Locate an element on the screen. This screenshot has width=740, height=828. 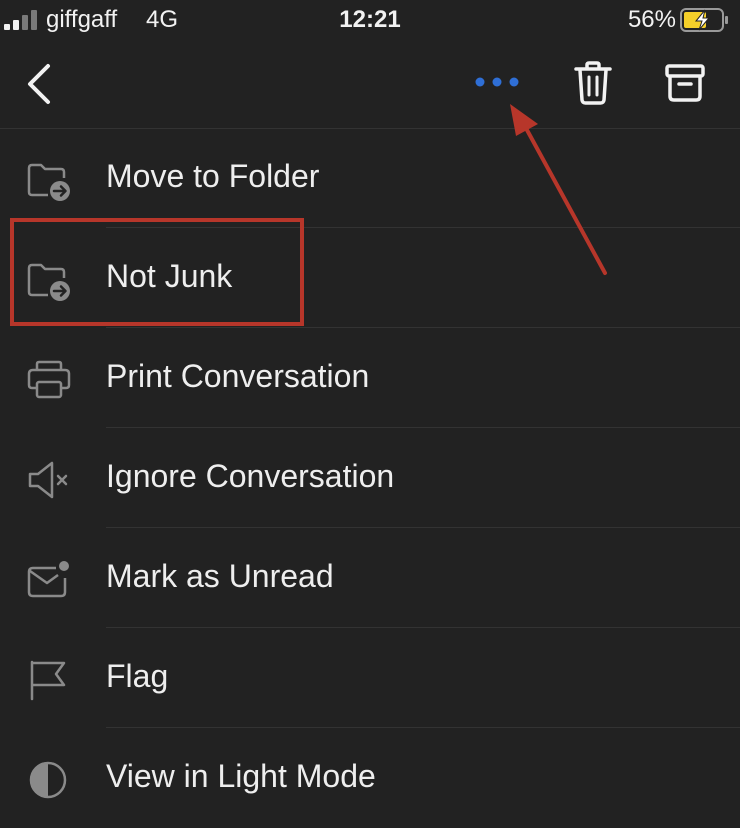
menu-item-ignore-conversation: Ignore Conversation is located at coordinates (370, 478).